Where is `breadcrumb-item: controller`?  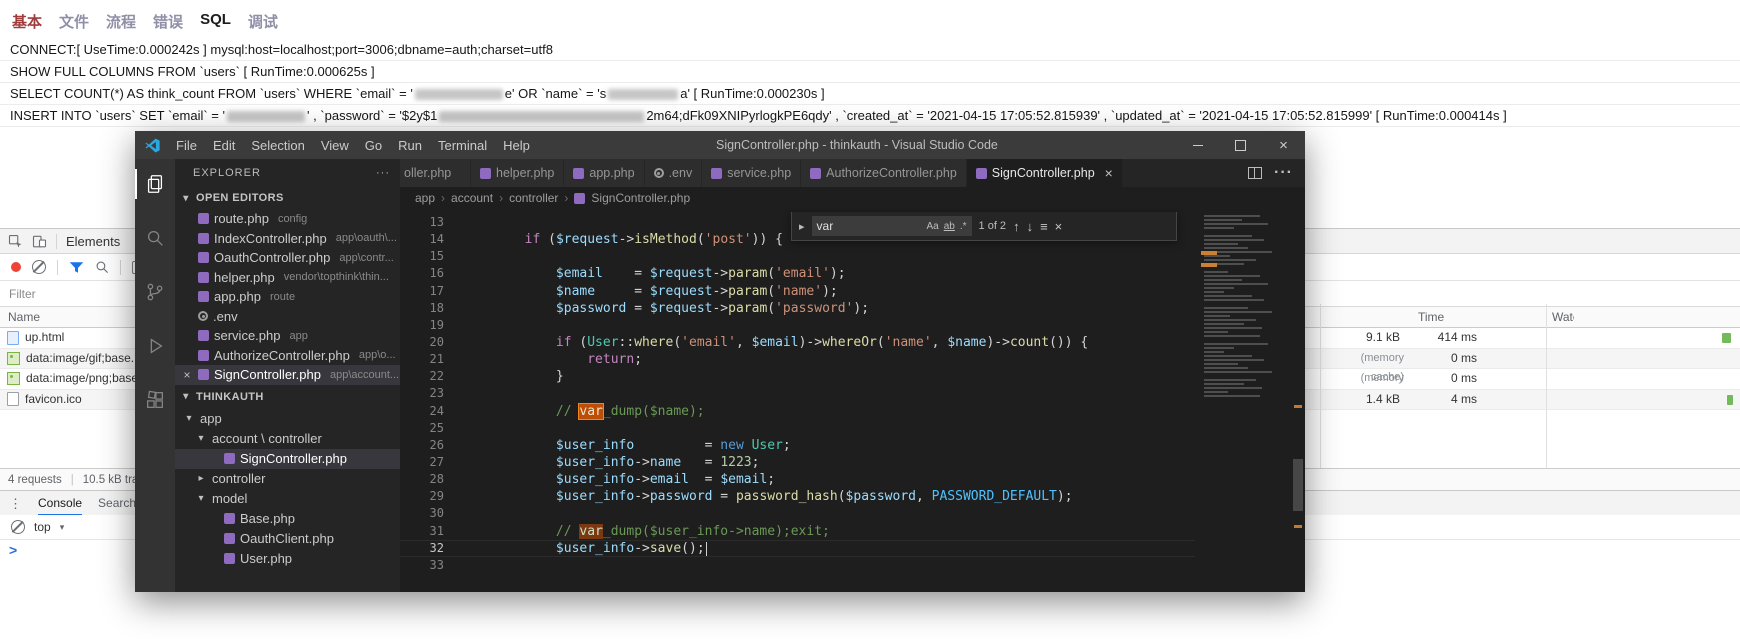 breadcrumb-item: controller is located at coordinates (533, 198).